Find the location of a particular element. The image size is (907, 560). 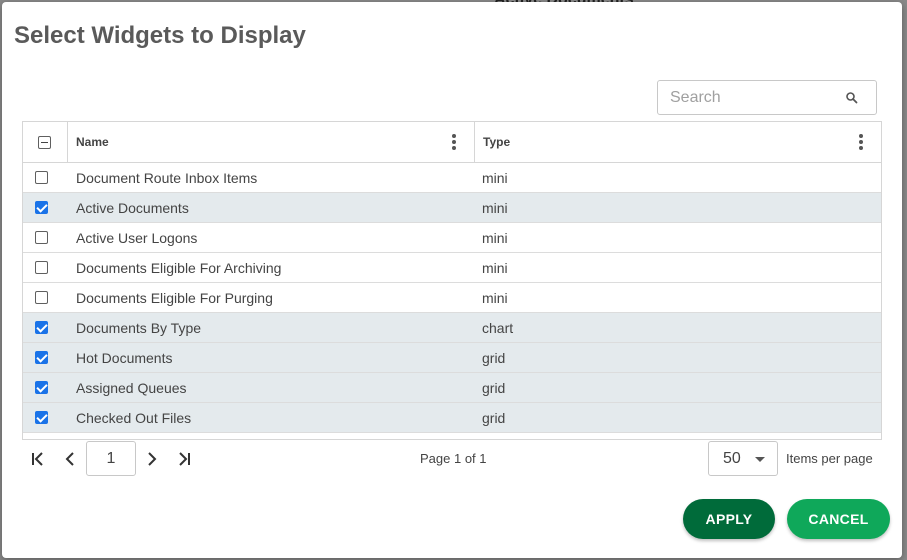

dialog-title: Select Widgets to Display is located at coordinates (160, 35).